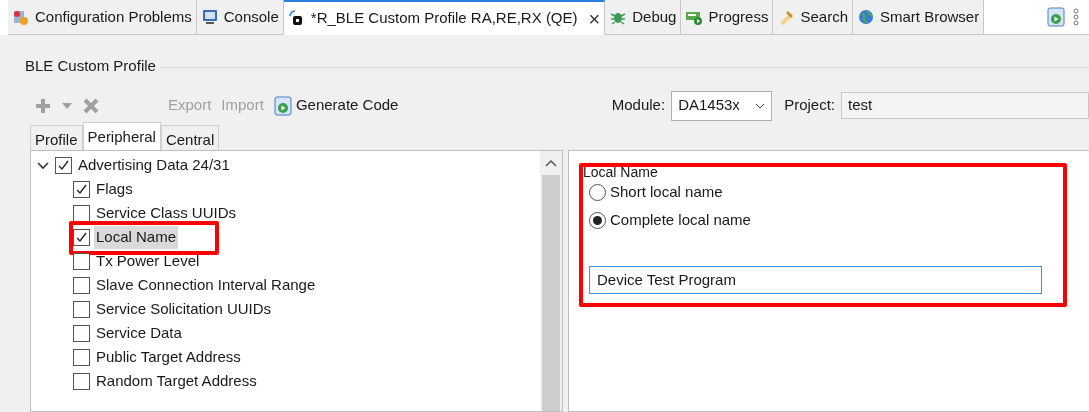 The image size is (1089, 412). What do you see at coordinates (336, 105) in the screenshot?
I see `generate-code-button: Generate Code` at bounding box center [336, 105].